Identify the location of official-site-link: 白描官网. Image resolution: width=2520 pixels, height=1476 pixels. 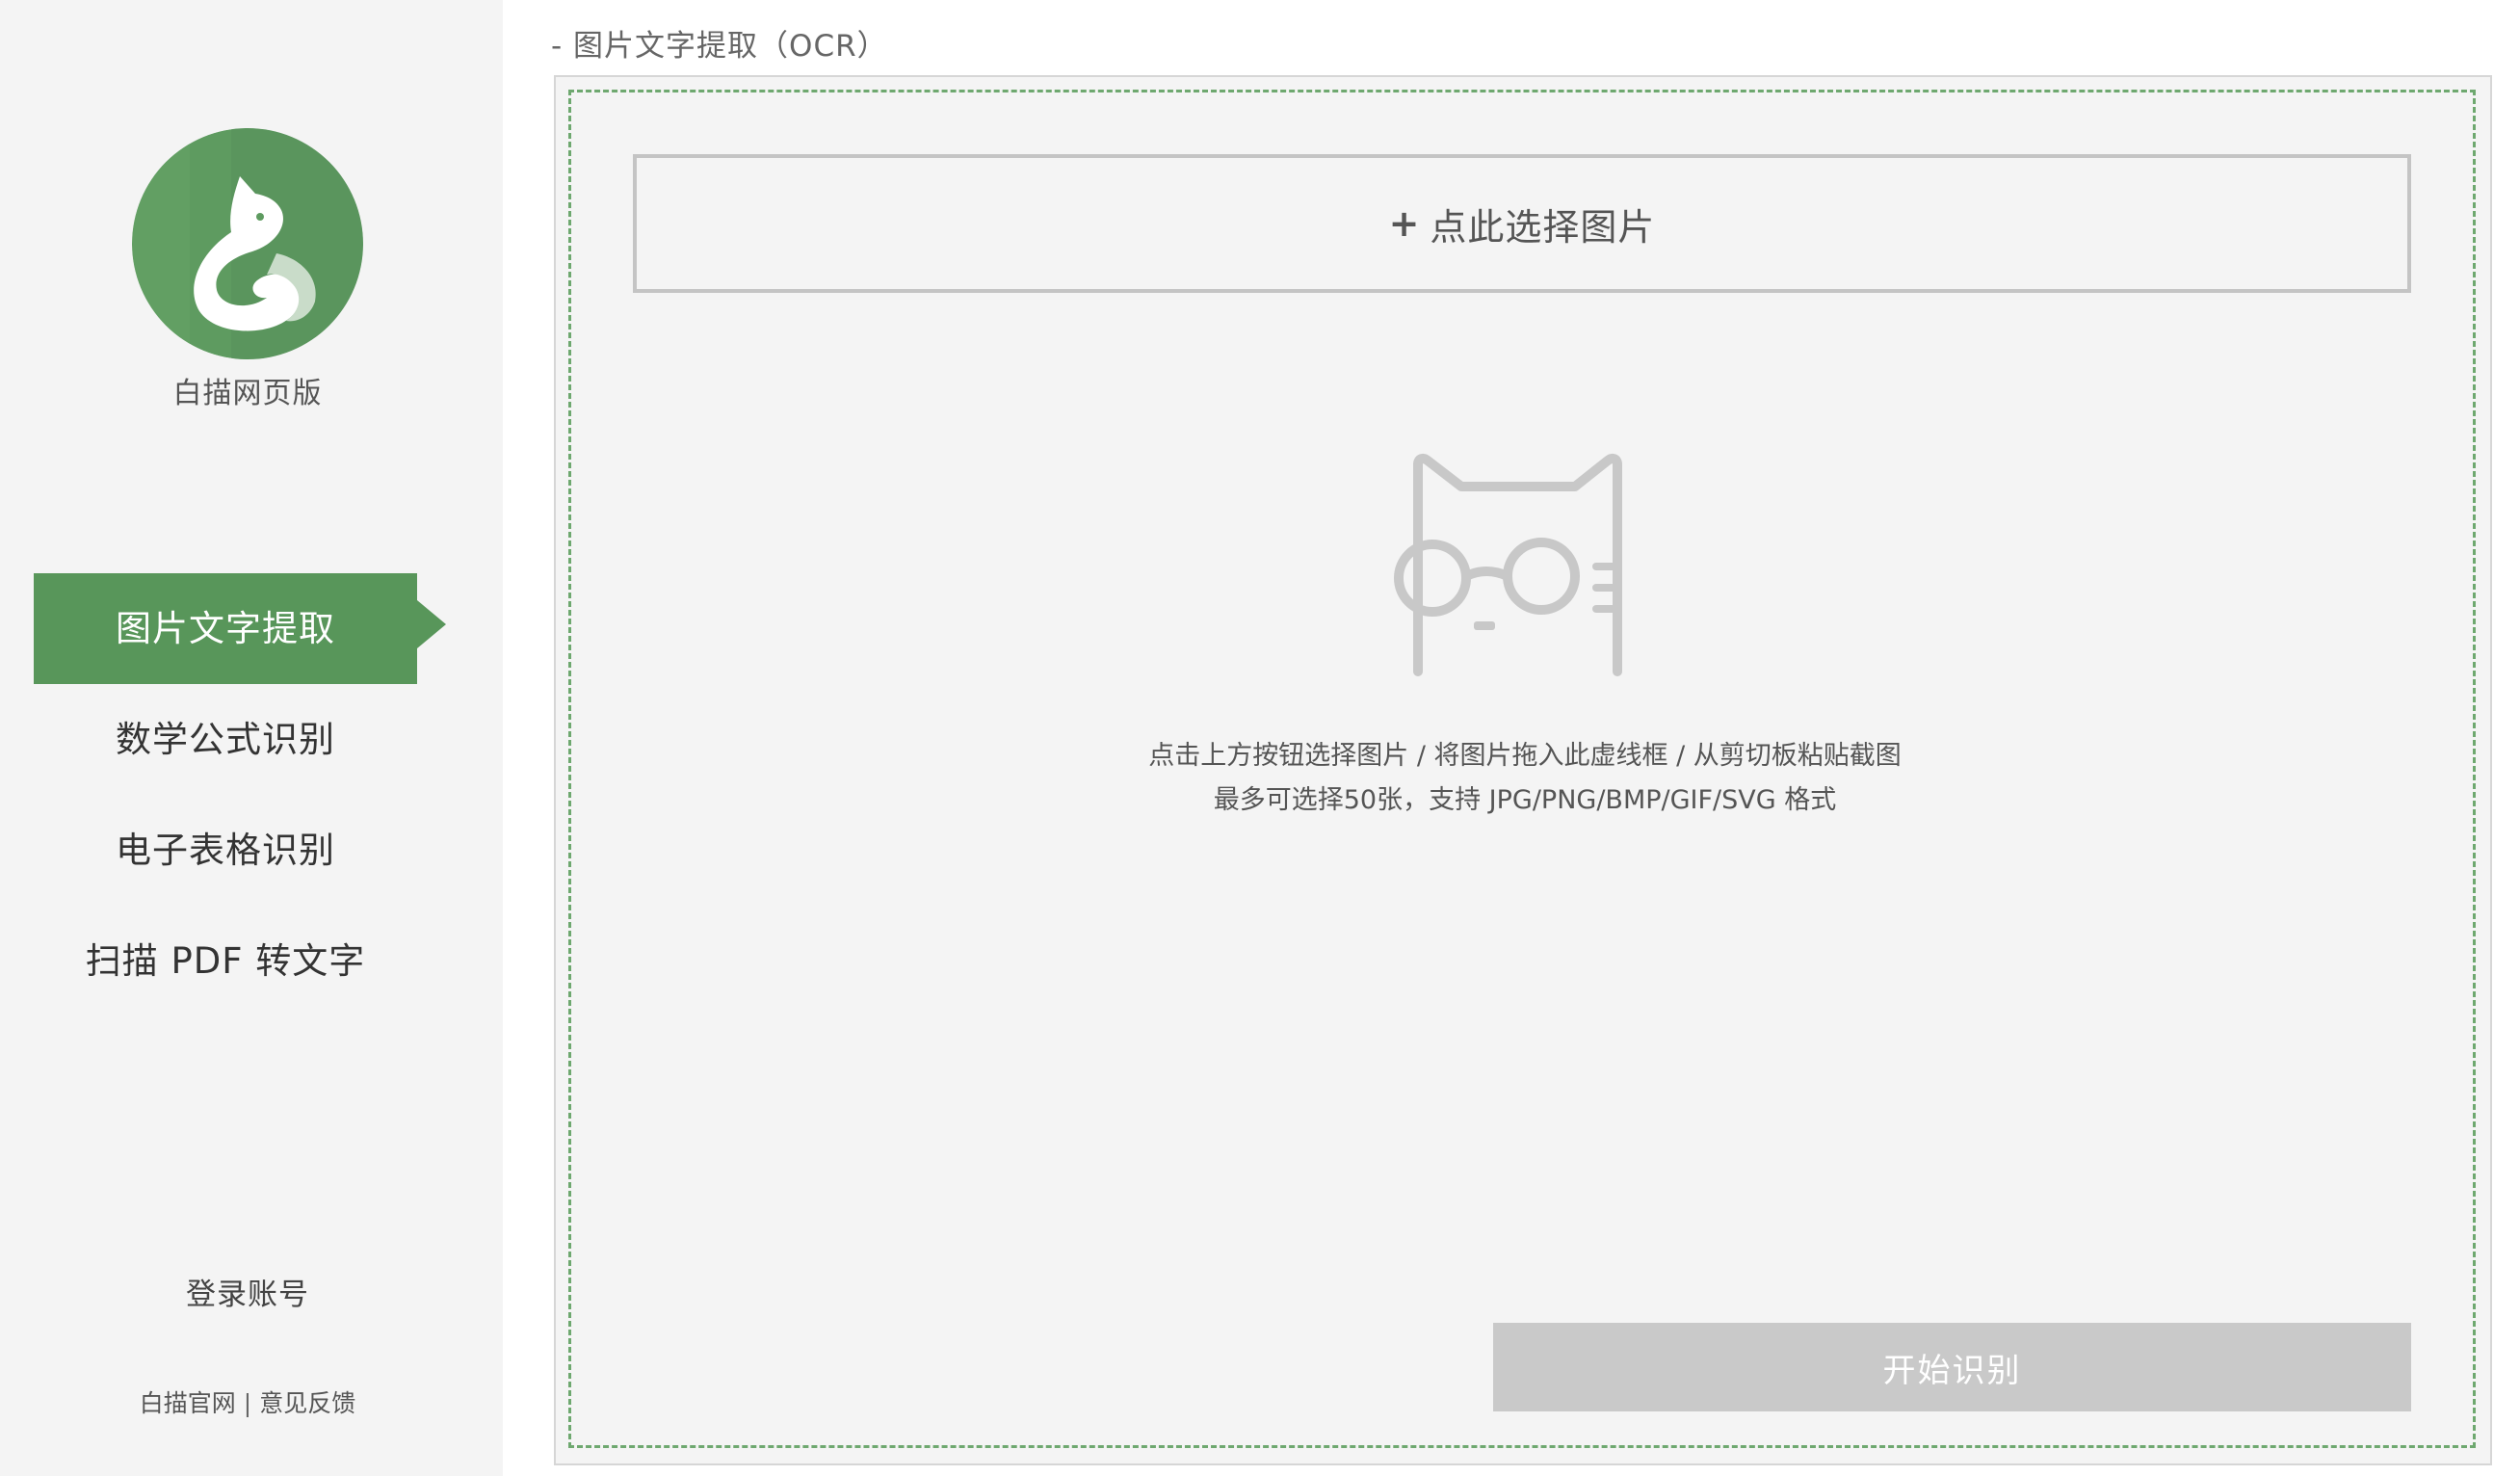
(188, 1403).